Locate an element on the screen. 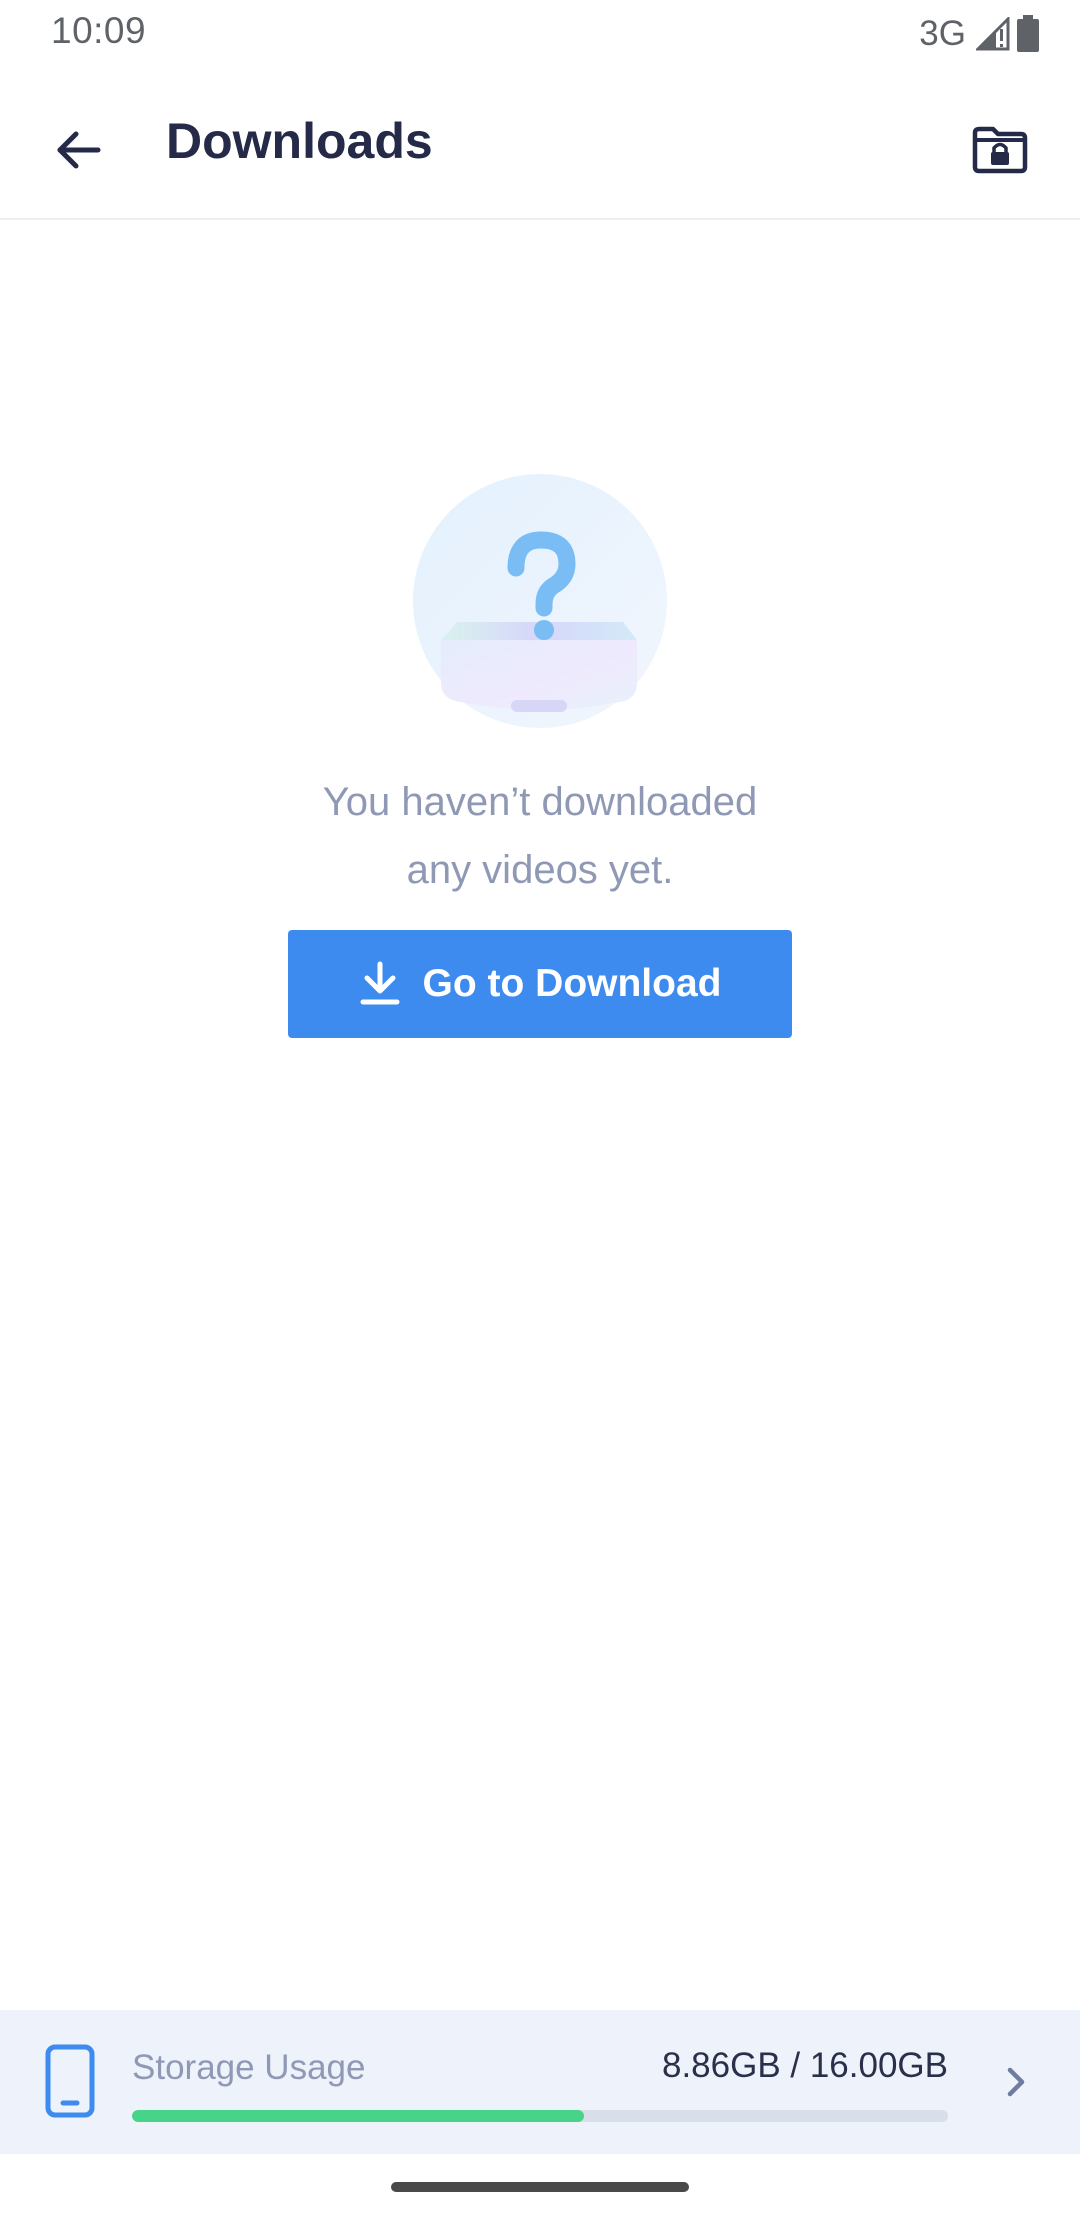 This screenshot has height=2220, width=1080. storage-value: 8.86GB / 16.00GB is located at coordinates (804, 2065).